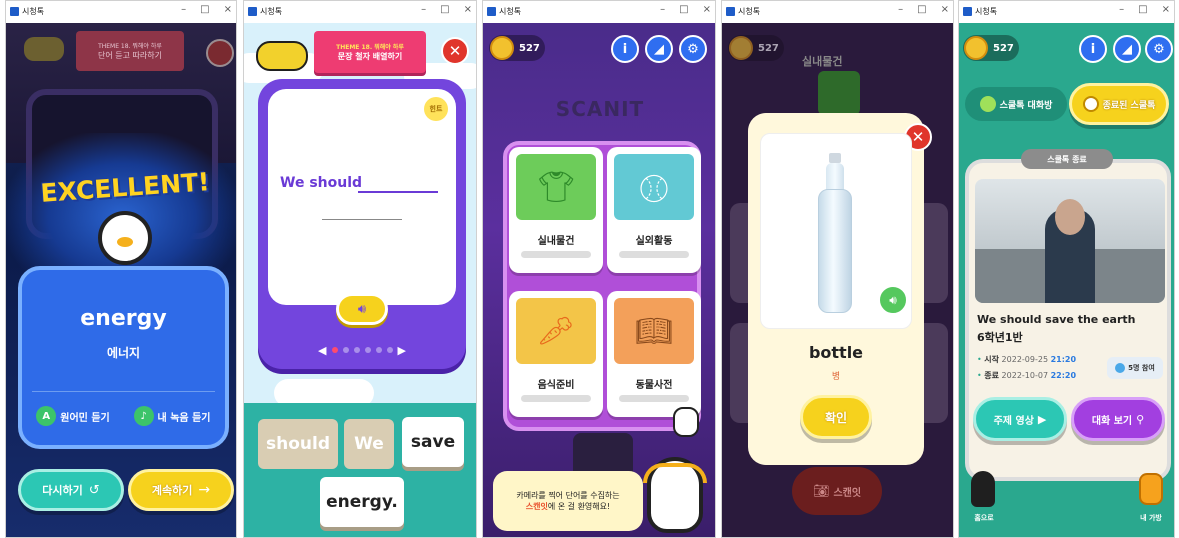 Image resolution: width=1179 pixels, height=538 pixels. I want to click on native-speaker-icon: A, so click(46, 416).